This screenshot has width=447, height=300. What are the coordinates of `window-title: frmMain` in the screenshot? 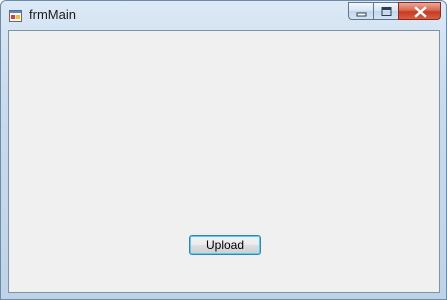 It's located at (52, 14).